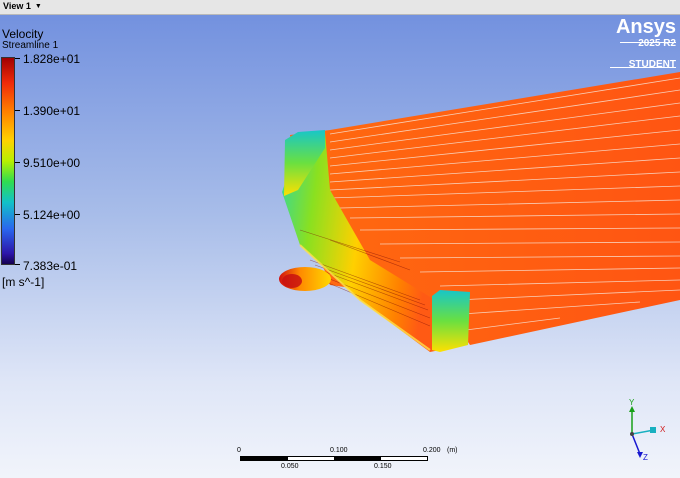 Image resolution: width=680 pixels, height=478 pixels. What do you see at coordinates (239, 450) in the screenshot?
I see `scale-label: 0` at bounding box center [239, 450].